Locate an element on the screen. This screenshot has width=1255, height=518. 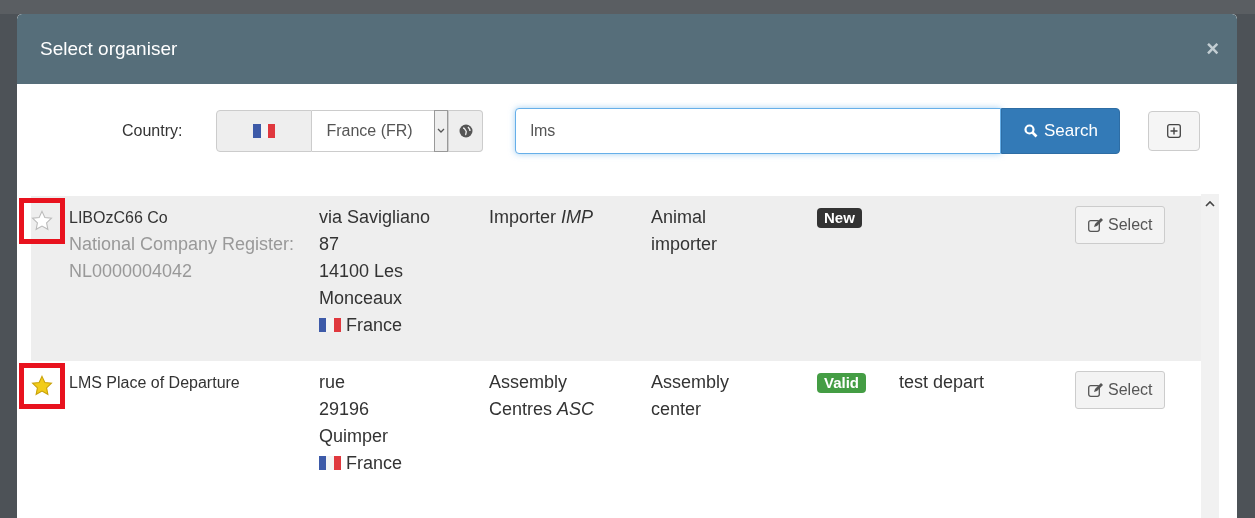
status-badge: Valid is located at coordinates (842, 383).